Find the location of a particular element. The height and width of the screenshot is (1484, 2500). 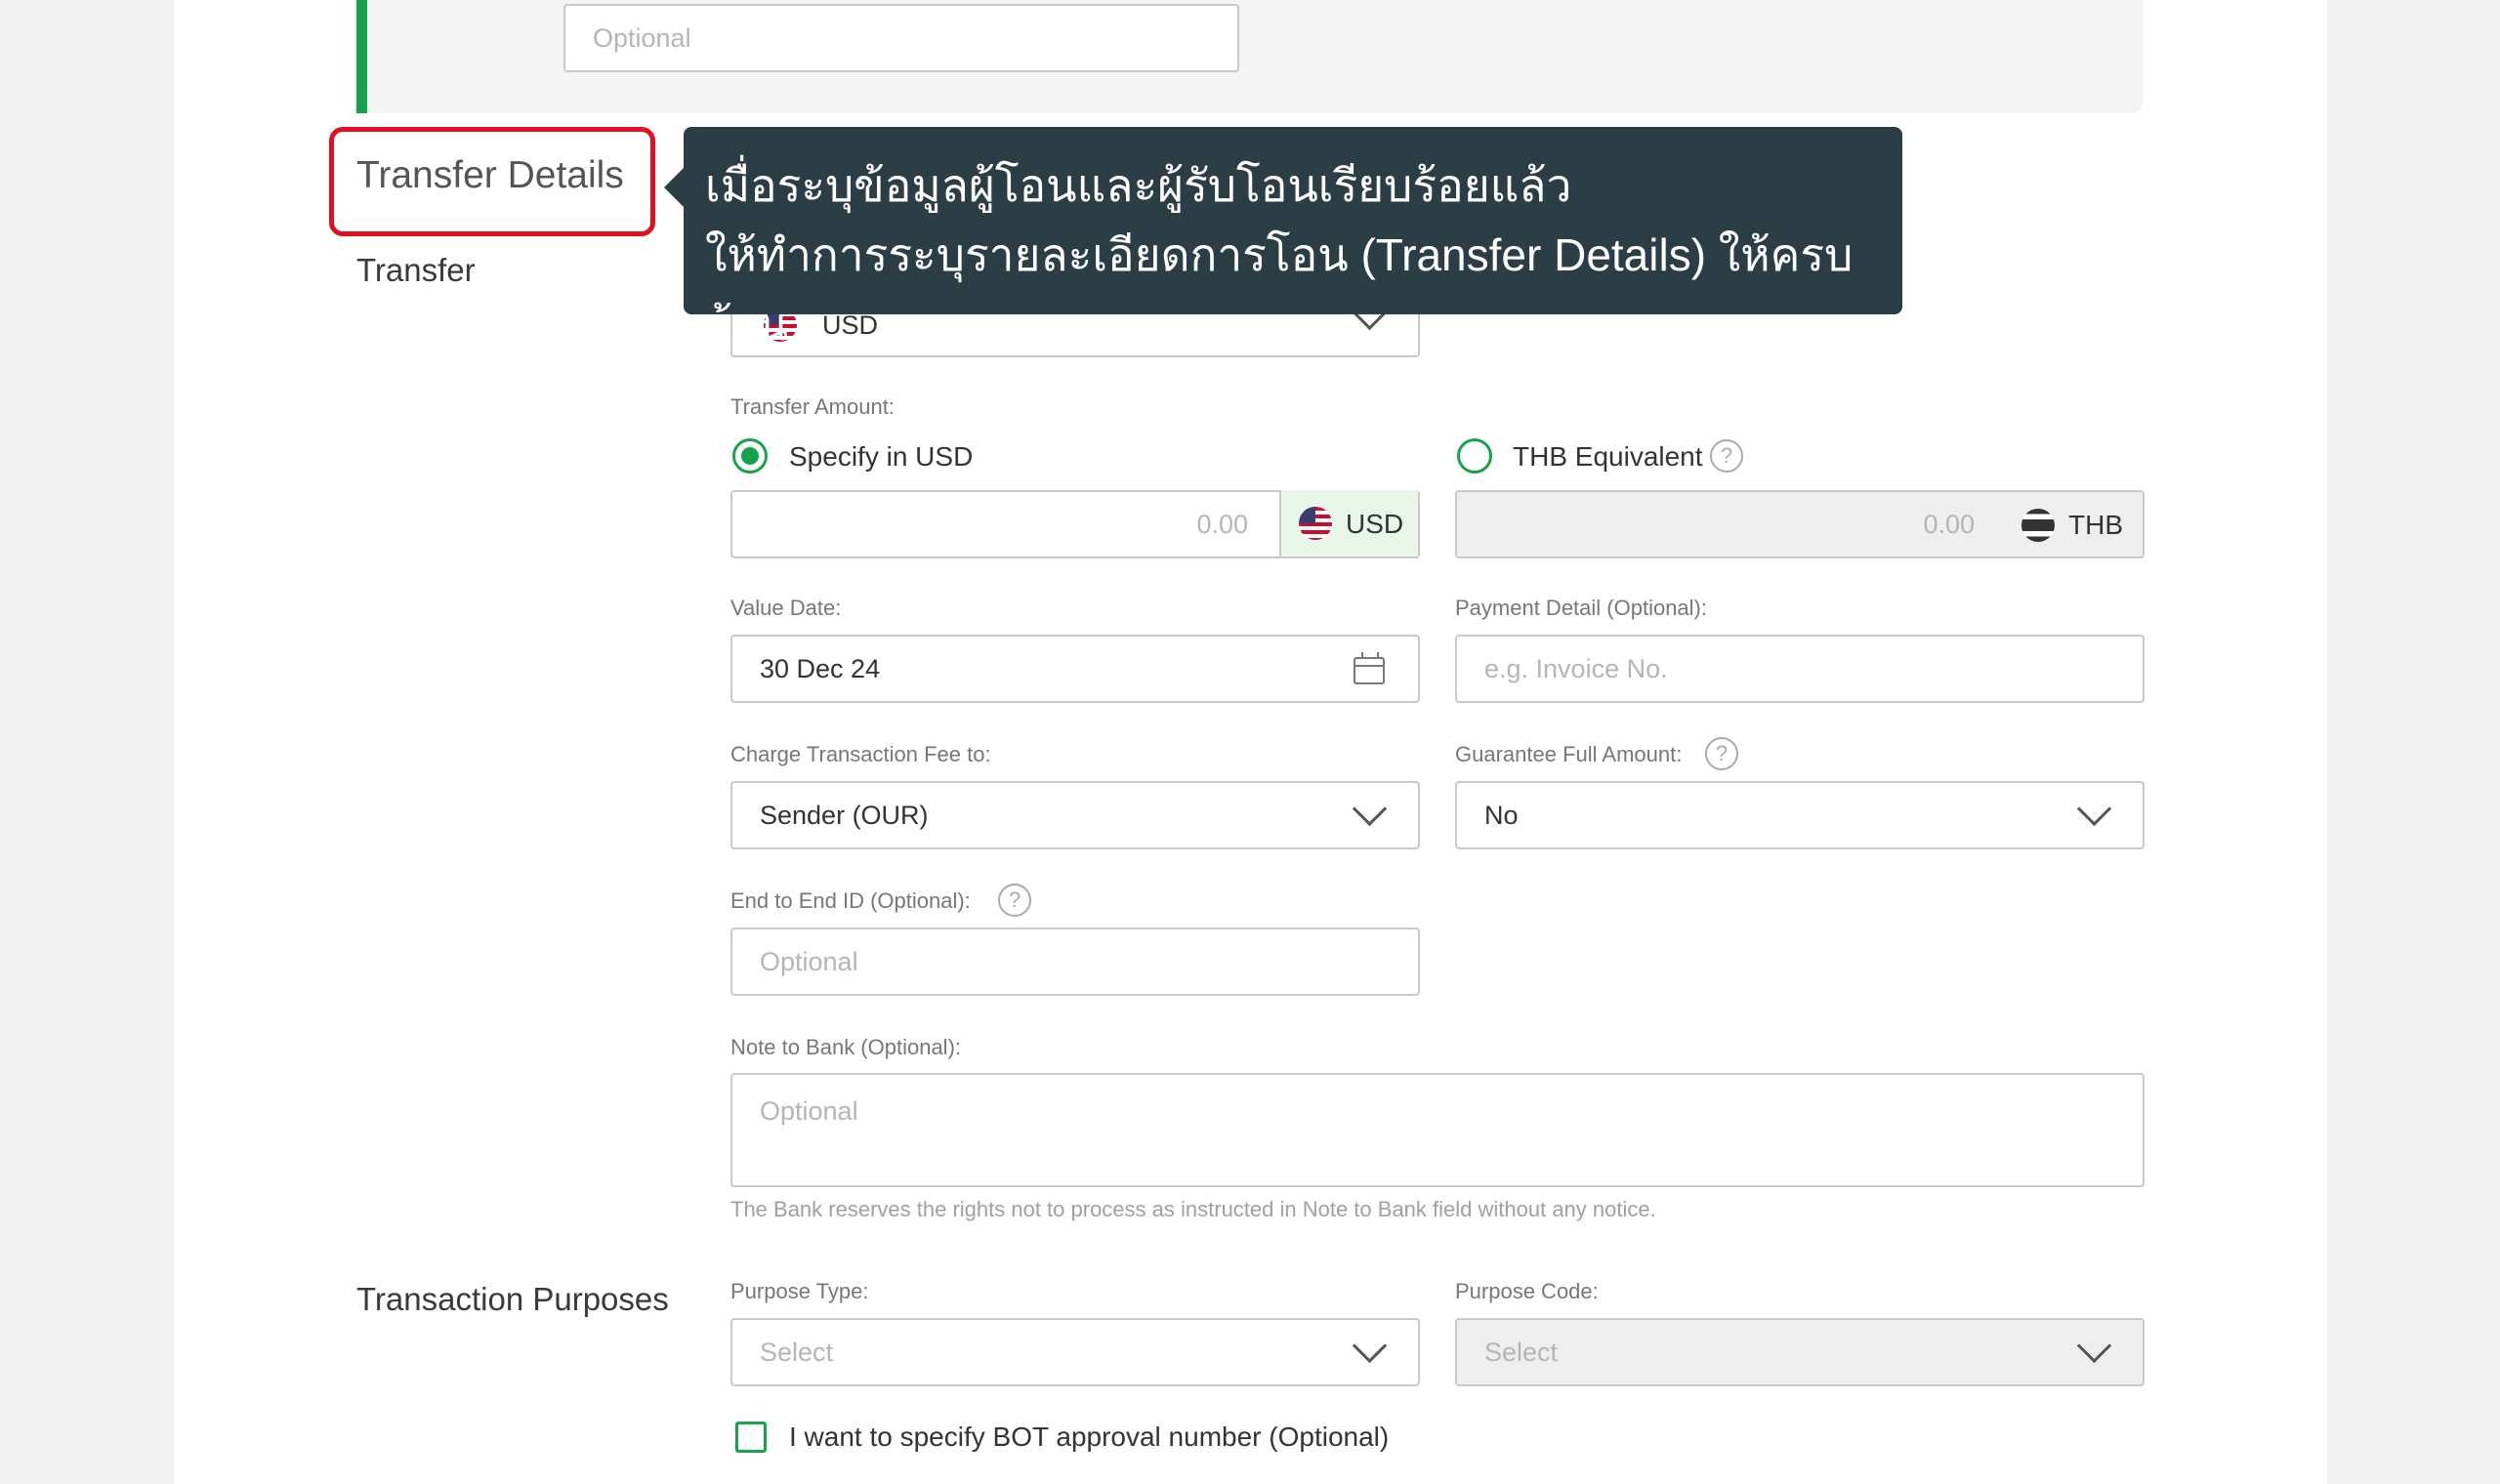

purpose-type-placeholder: Select is located at coordinates (797, 1352).